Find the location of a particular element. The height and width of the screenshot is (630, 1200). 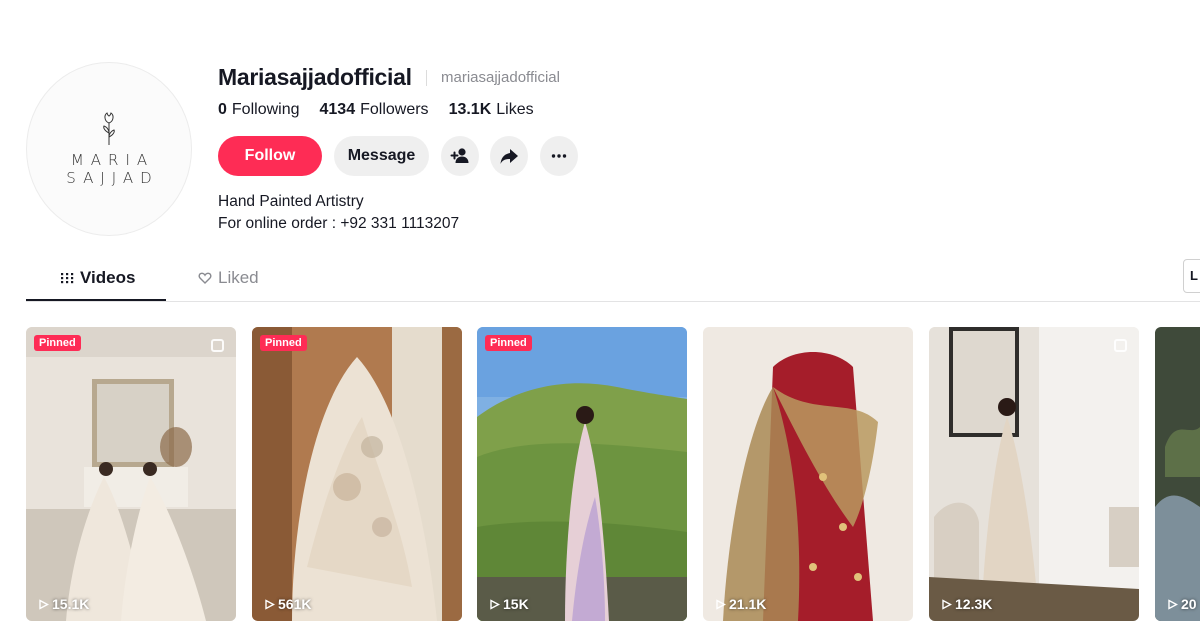

bio-line-2: For online order : +92 331 1113207 is located at coordinates (339, 223).